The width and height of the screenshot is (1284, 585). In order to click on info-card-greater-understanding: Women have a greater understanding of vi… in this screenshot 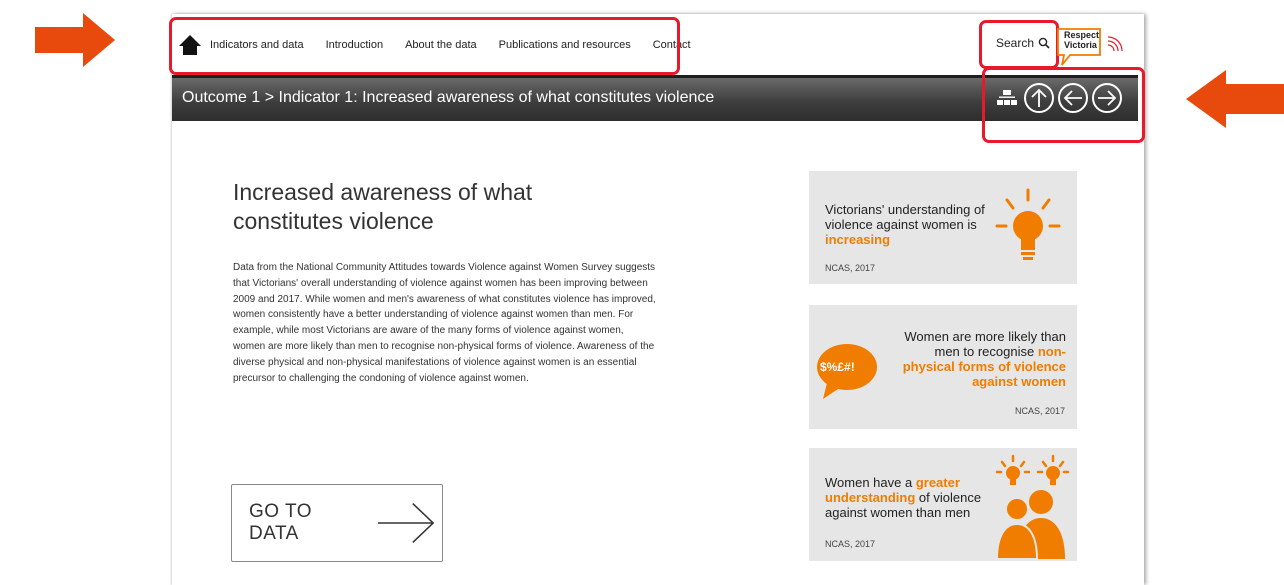, I will do `click(943, 504)`.